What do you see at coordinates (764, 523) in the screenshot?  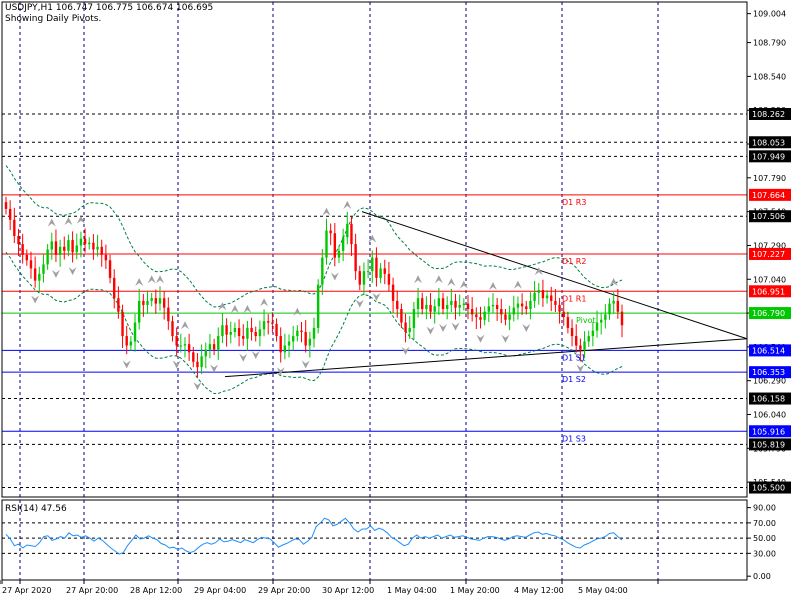 I see `rsi-tick-label: 70.00` at bounding box center [764, 523].